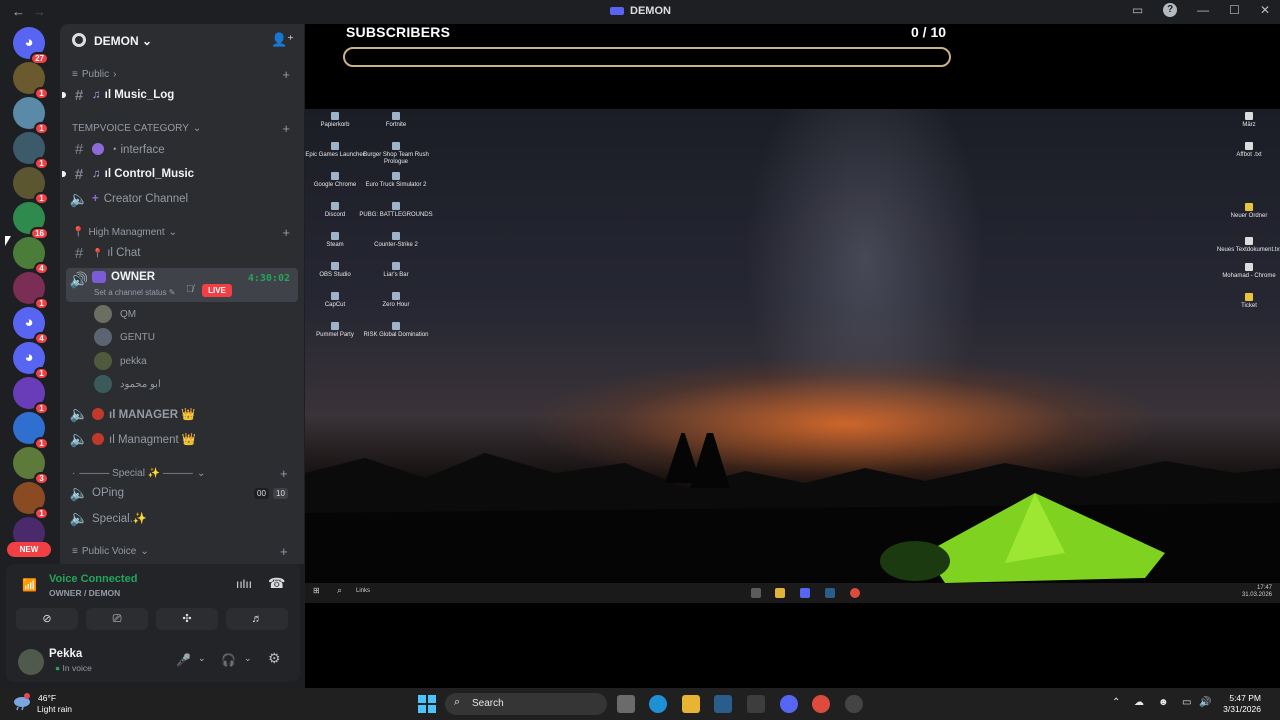  Describe the element at coordinates (54, 709) in the screenshot. I see `weather-desc: Light rain` at that location.